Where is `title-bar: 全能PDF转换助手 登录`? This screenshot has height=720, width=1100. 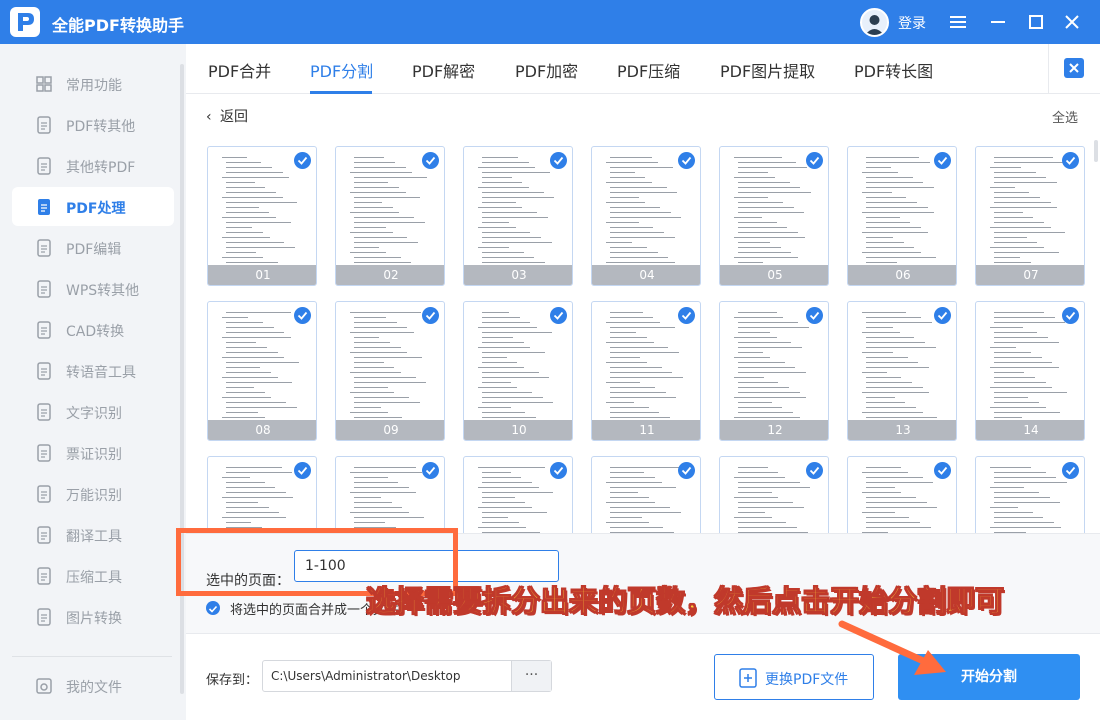
title-bar: 全能PDF转换助手 登录 is located at coordinates (550, 22).